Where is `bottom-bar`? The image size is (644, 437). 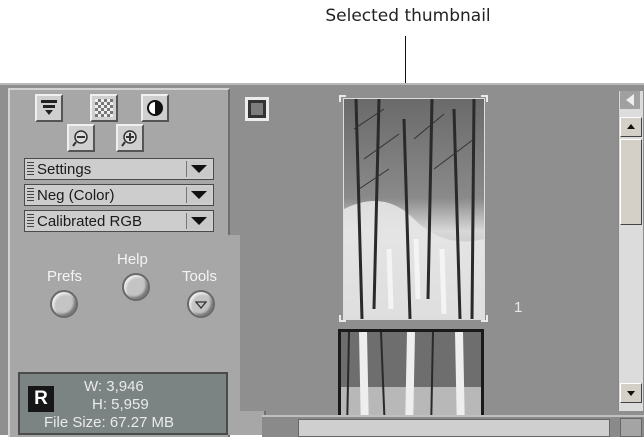
bottom-bar is located at coordinates (453, 426).